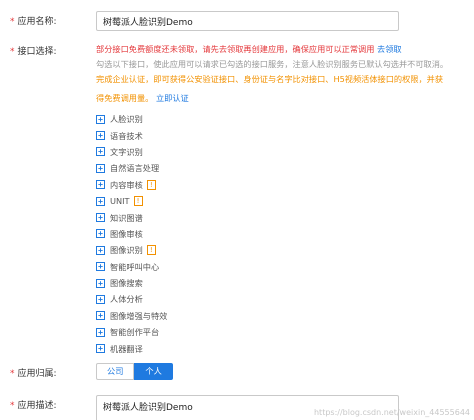 The width and height of the screenshot is (474, 420). I want to click on api-item-label: 图像识别, so click(126, 250).